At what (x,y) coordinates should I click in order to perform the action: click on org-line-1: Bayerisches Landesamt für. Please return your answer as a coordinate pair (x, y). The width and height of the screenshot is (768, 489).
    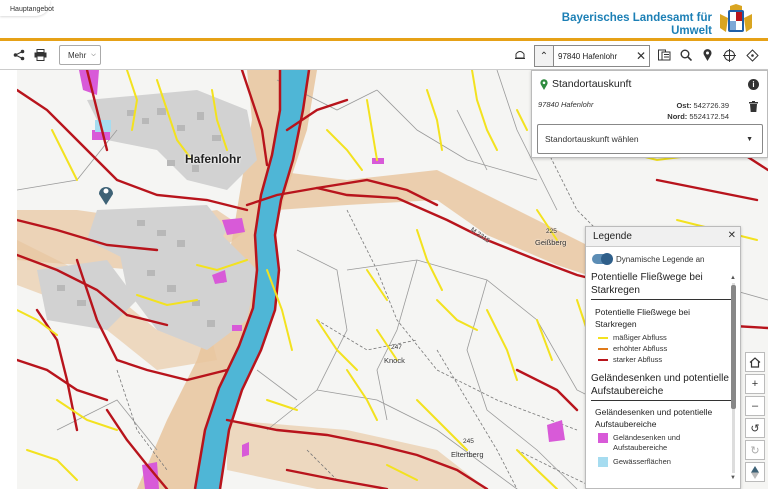
    Looking at the image, I should click on (636, 18).